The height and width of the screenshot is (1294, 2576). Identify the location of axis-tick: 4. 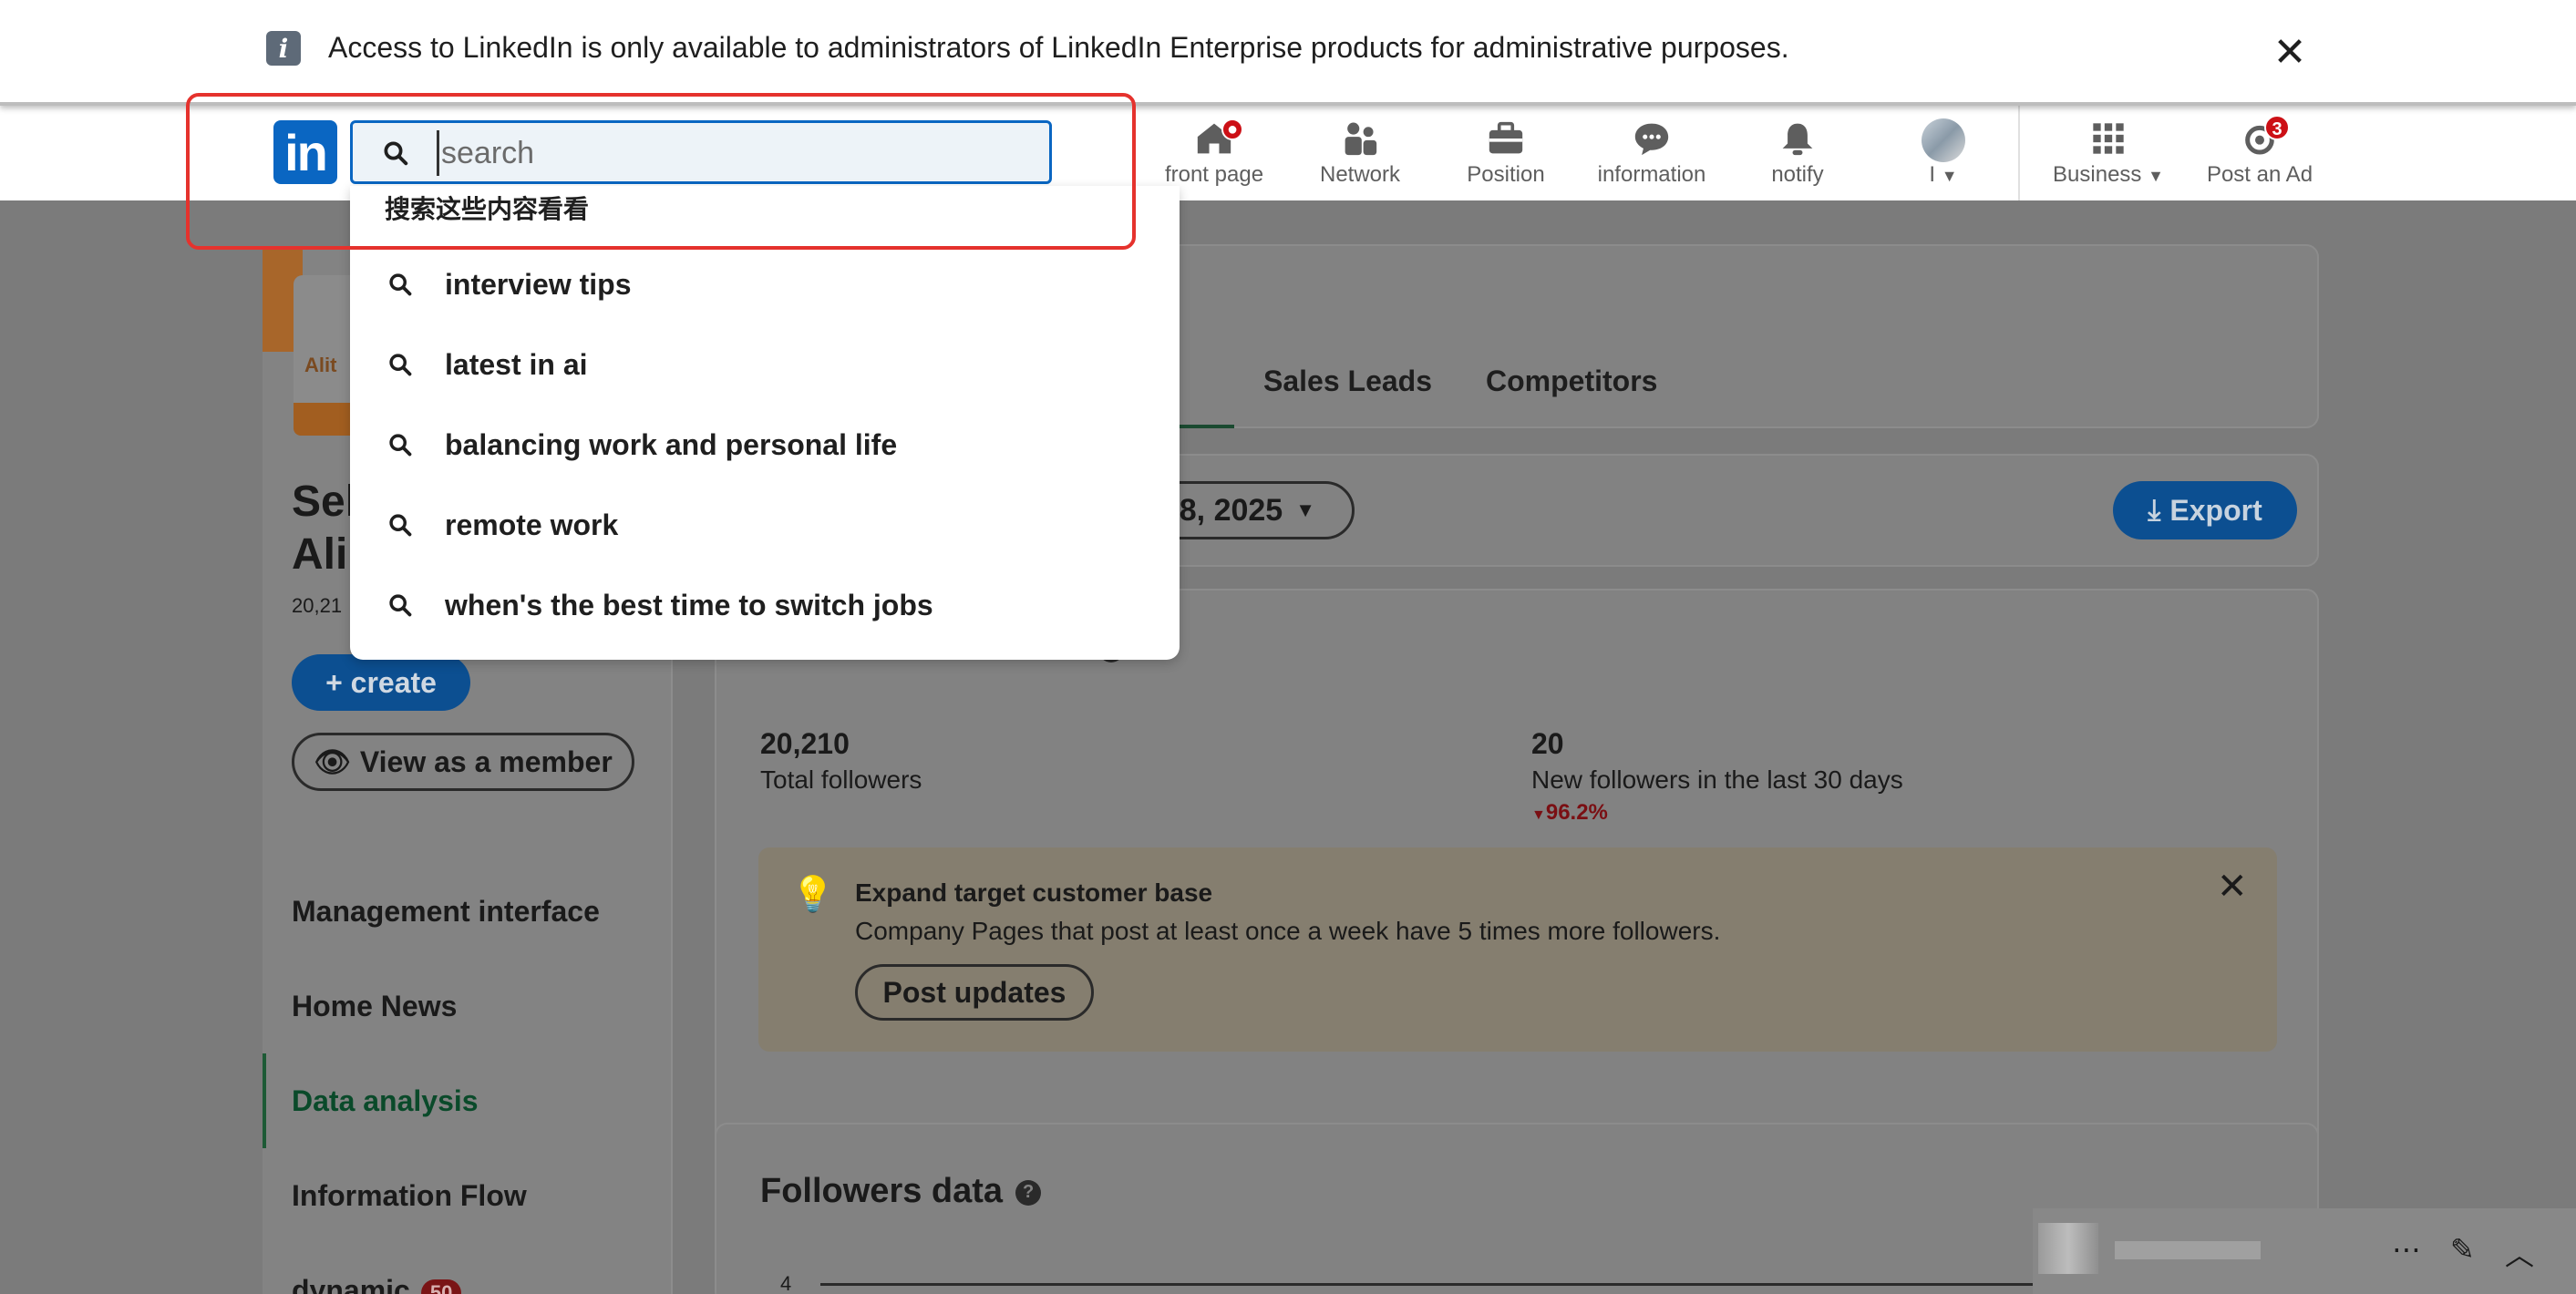
(786, 1283).